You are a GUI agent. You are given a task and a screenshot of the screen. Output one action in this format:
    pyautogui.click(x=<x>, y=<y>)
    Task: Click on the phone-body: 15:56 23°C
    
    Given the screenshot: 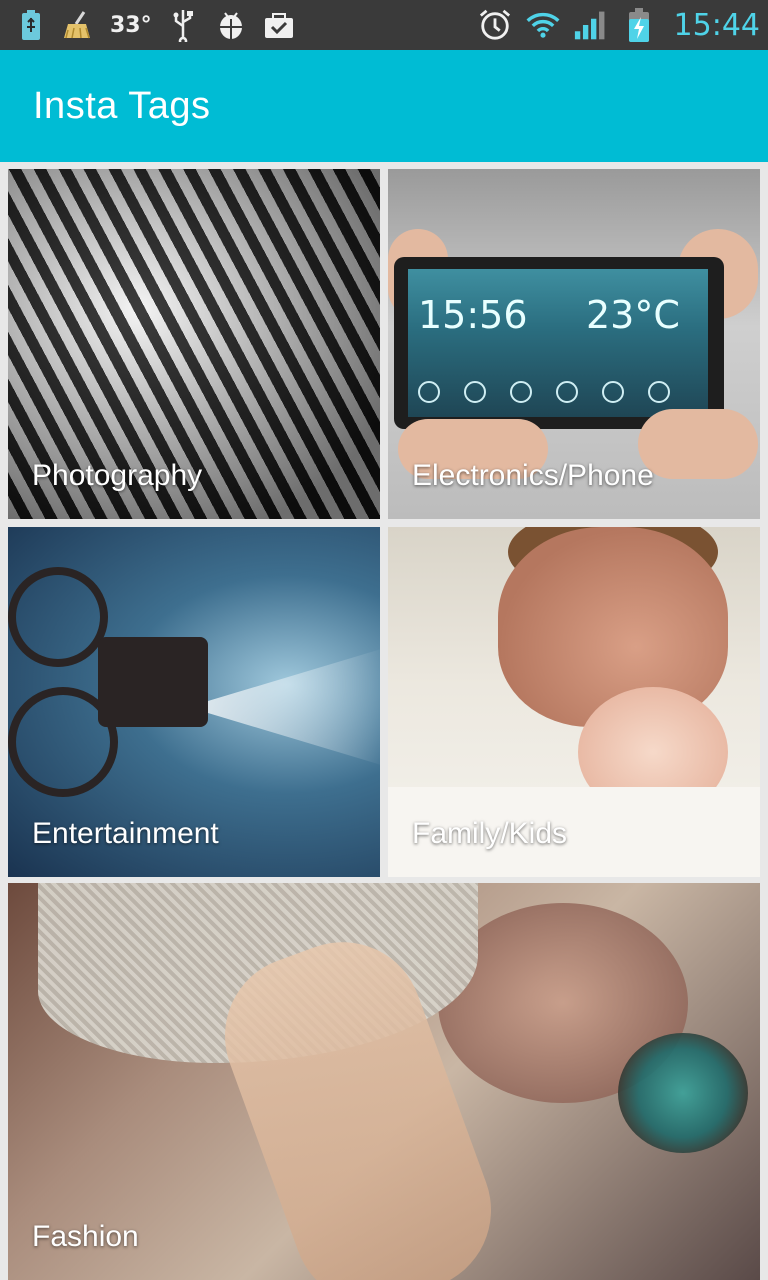 What is the action you would take?
    pyautogui.click(x=559, y=343)
    